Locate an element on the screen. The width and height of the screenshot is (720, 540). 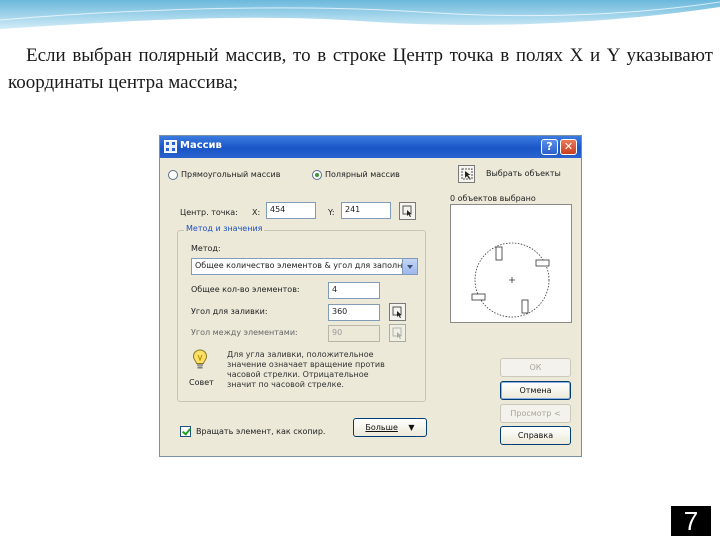
between-angle-label: Угол между элементами: is located at coordinates (244, 332).